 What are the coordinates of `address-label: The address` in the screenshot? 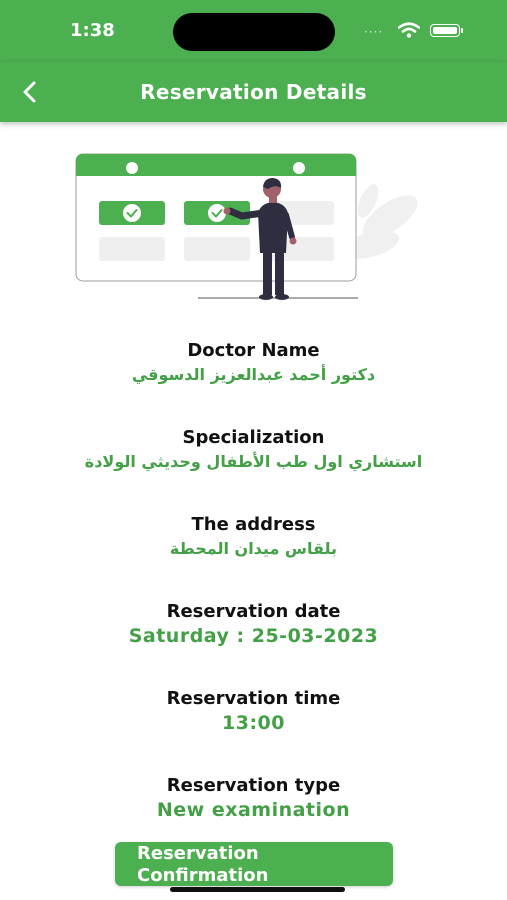 It's located at (253, 524).